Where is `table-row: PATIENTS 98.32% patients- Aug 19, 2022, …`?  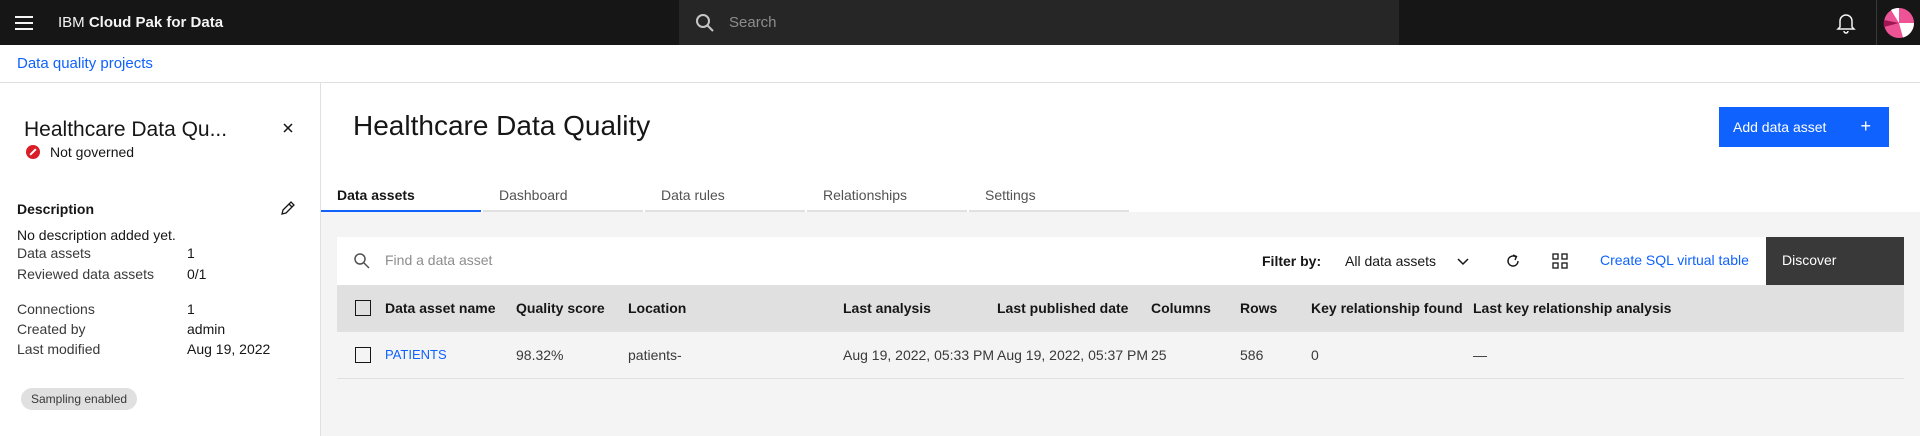
table-row: PATIENTS 98.32% patients- Aug 19, 2022, … is located at coordinates (1120, 355).